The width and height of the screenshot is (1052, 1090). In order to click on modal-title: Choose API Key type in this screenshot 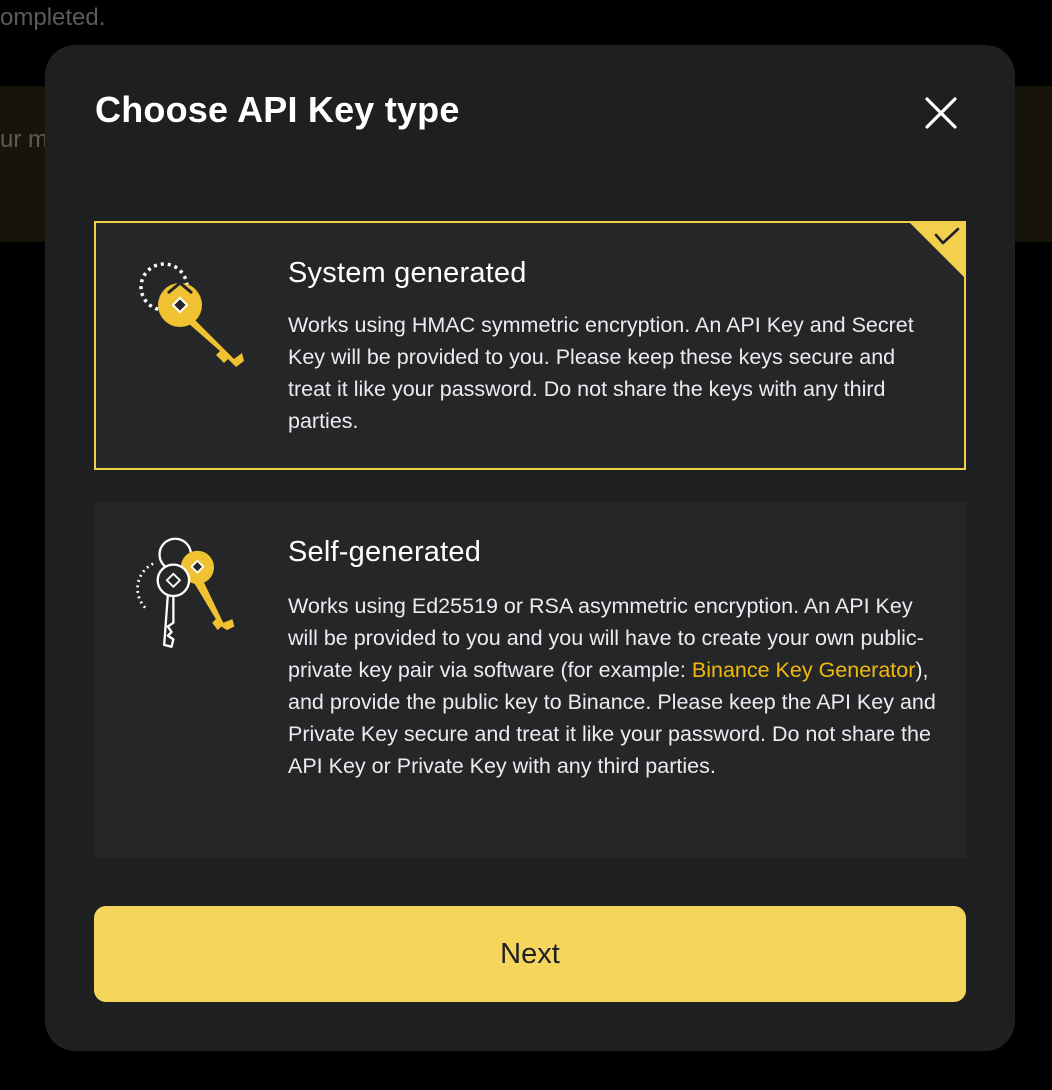, I will do `click(277, 109)`.